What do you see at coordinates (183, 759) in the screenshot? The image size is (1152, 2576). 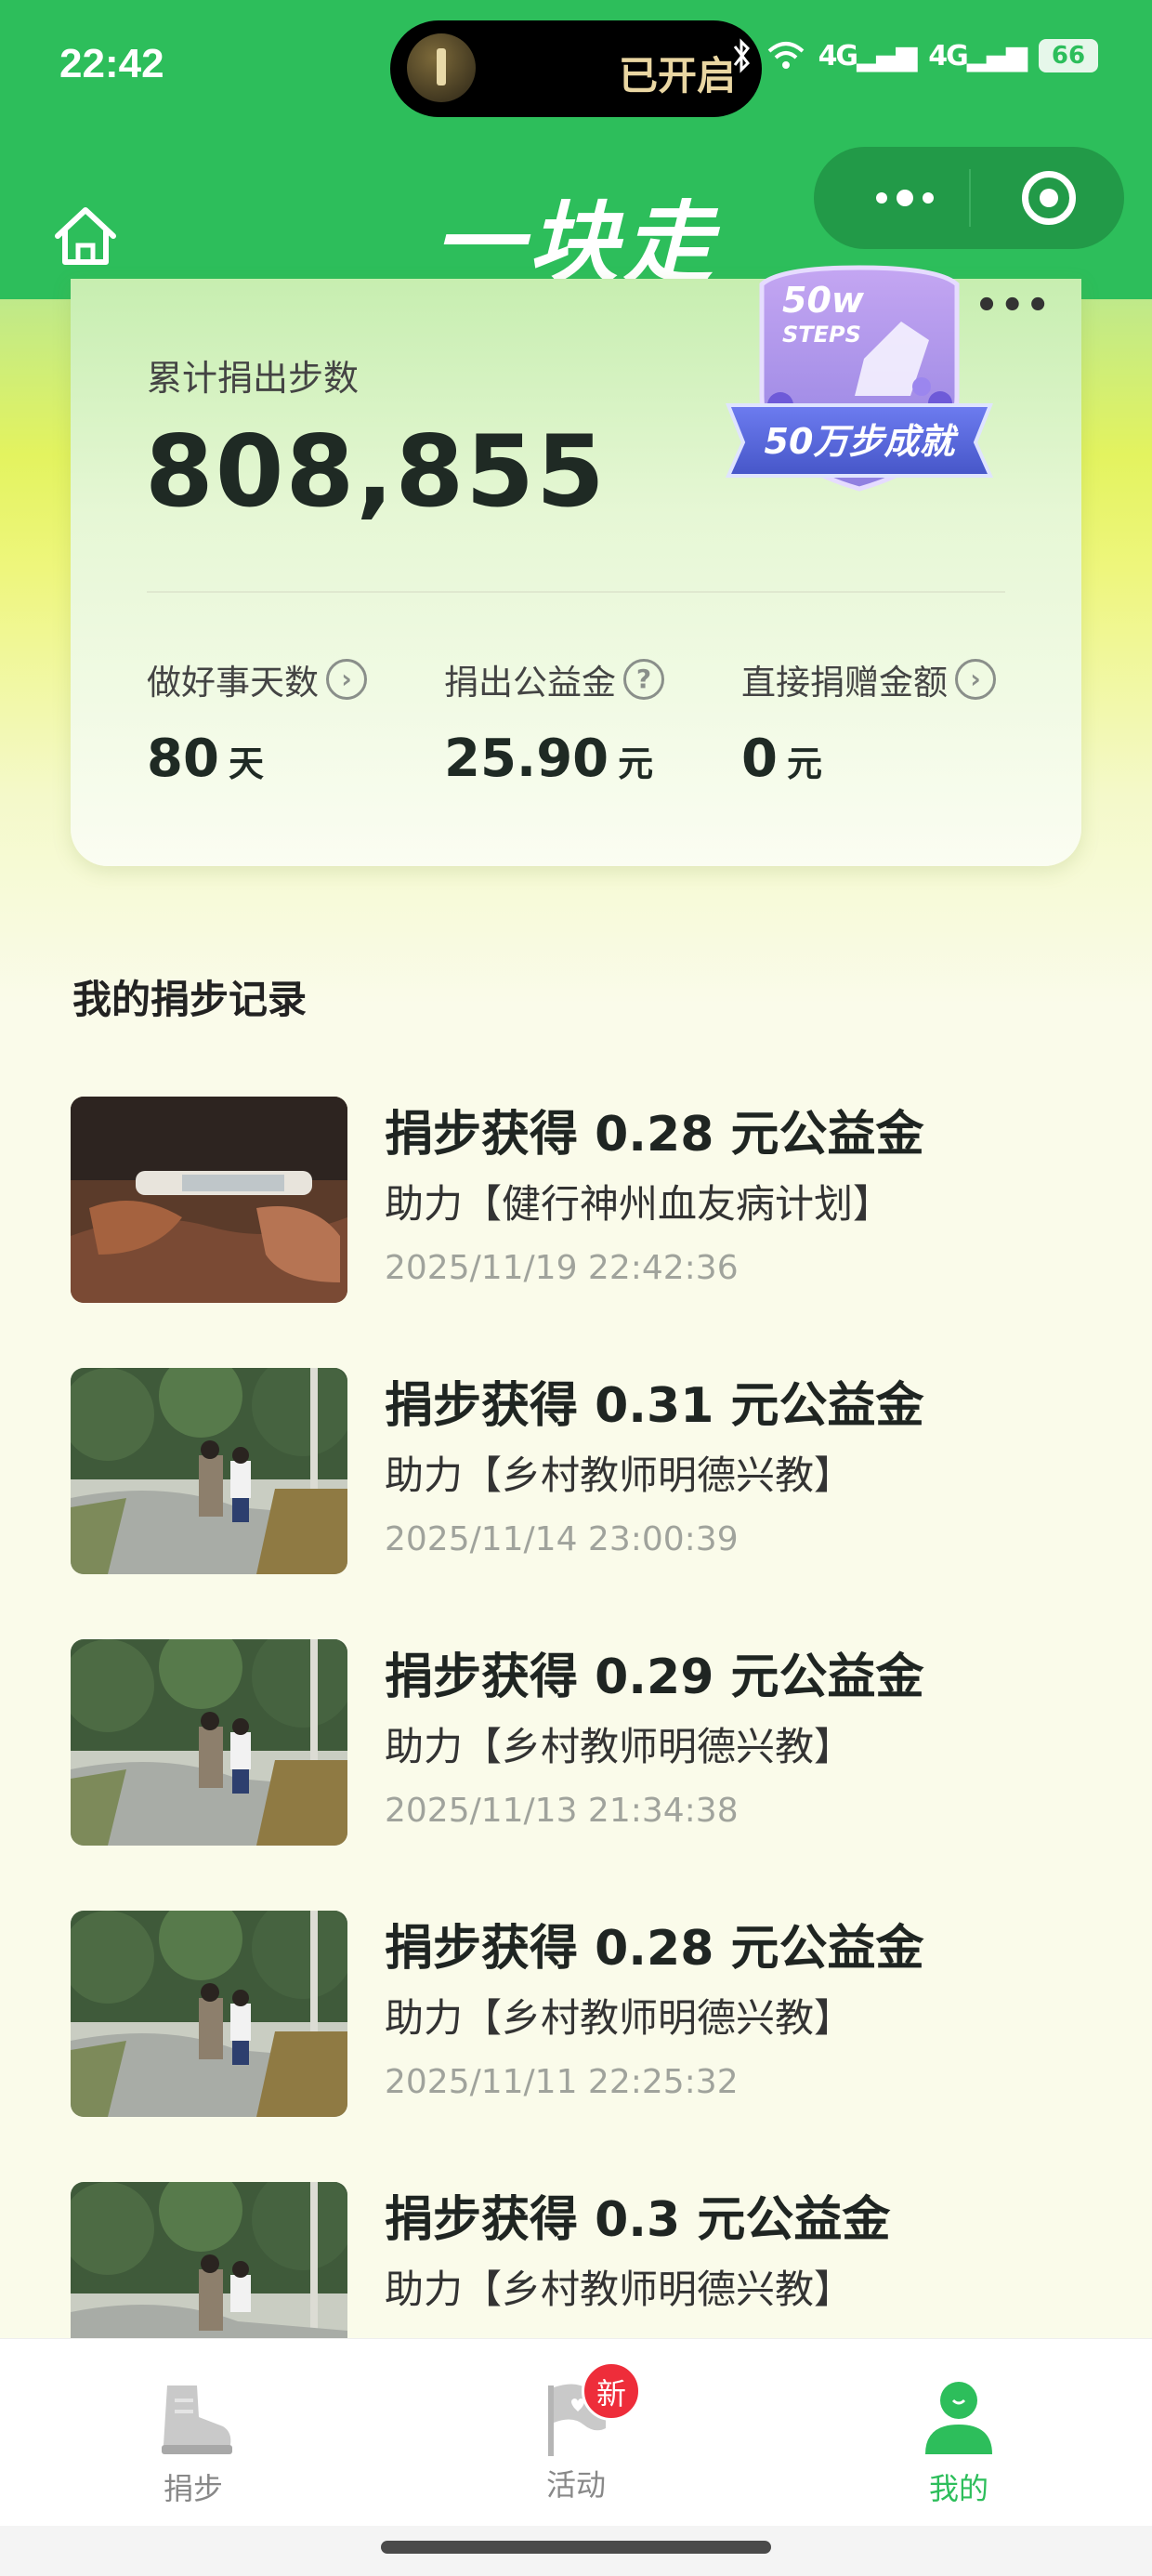 I see `stat-value: 80` at bounding box center [183, 759].